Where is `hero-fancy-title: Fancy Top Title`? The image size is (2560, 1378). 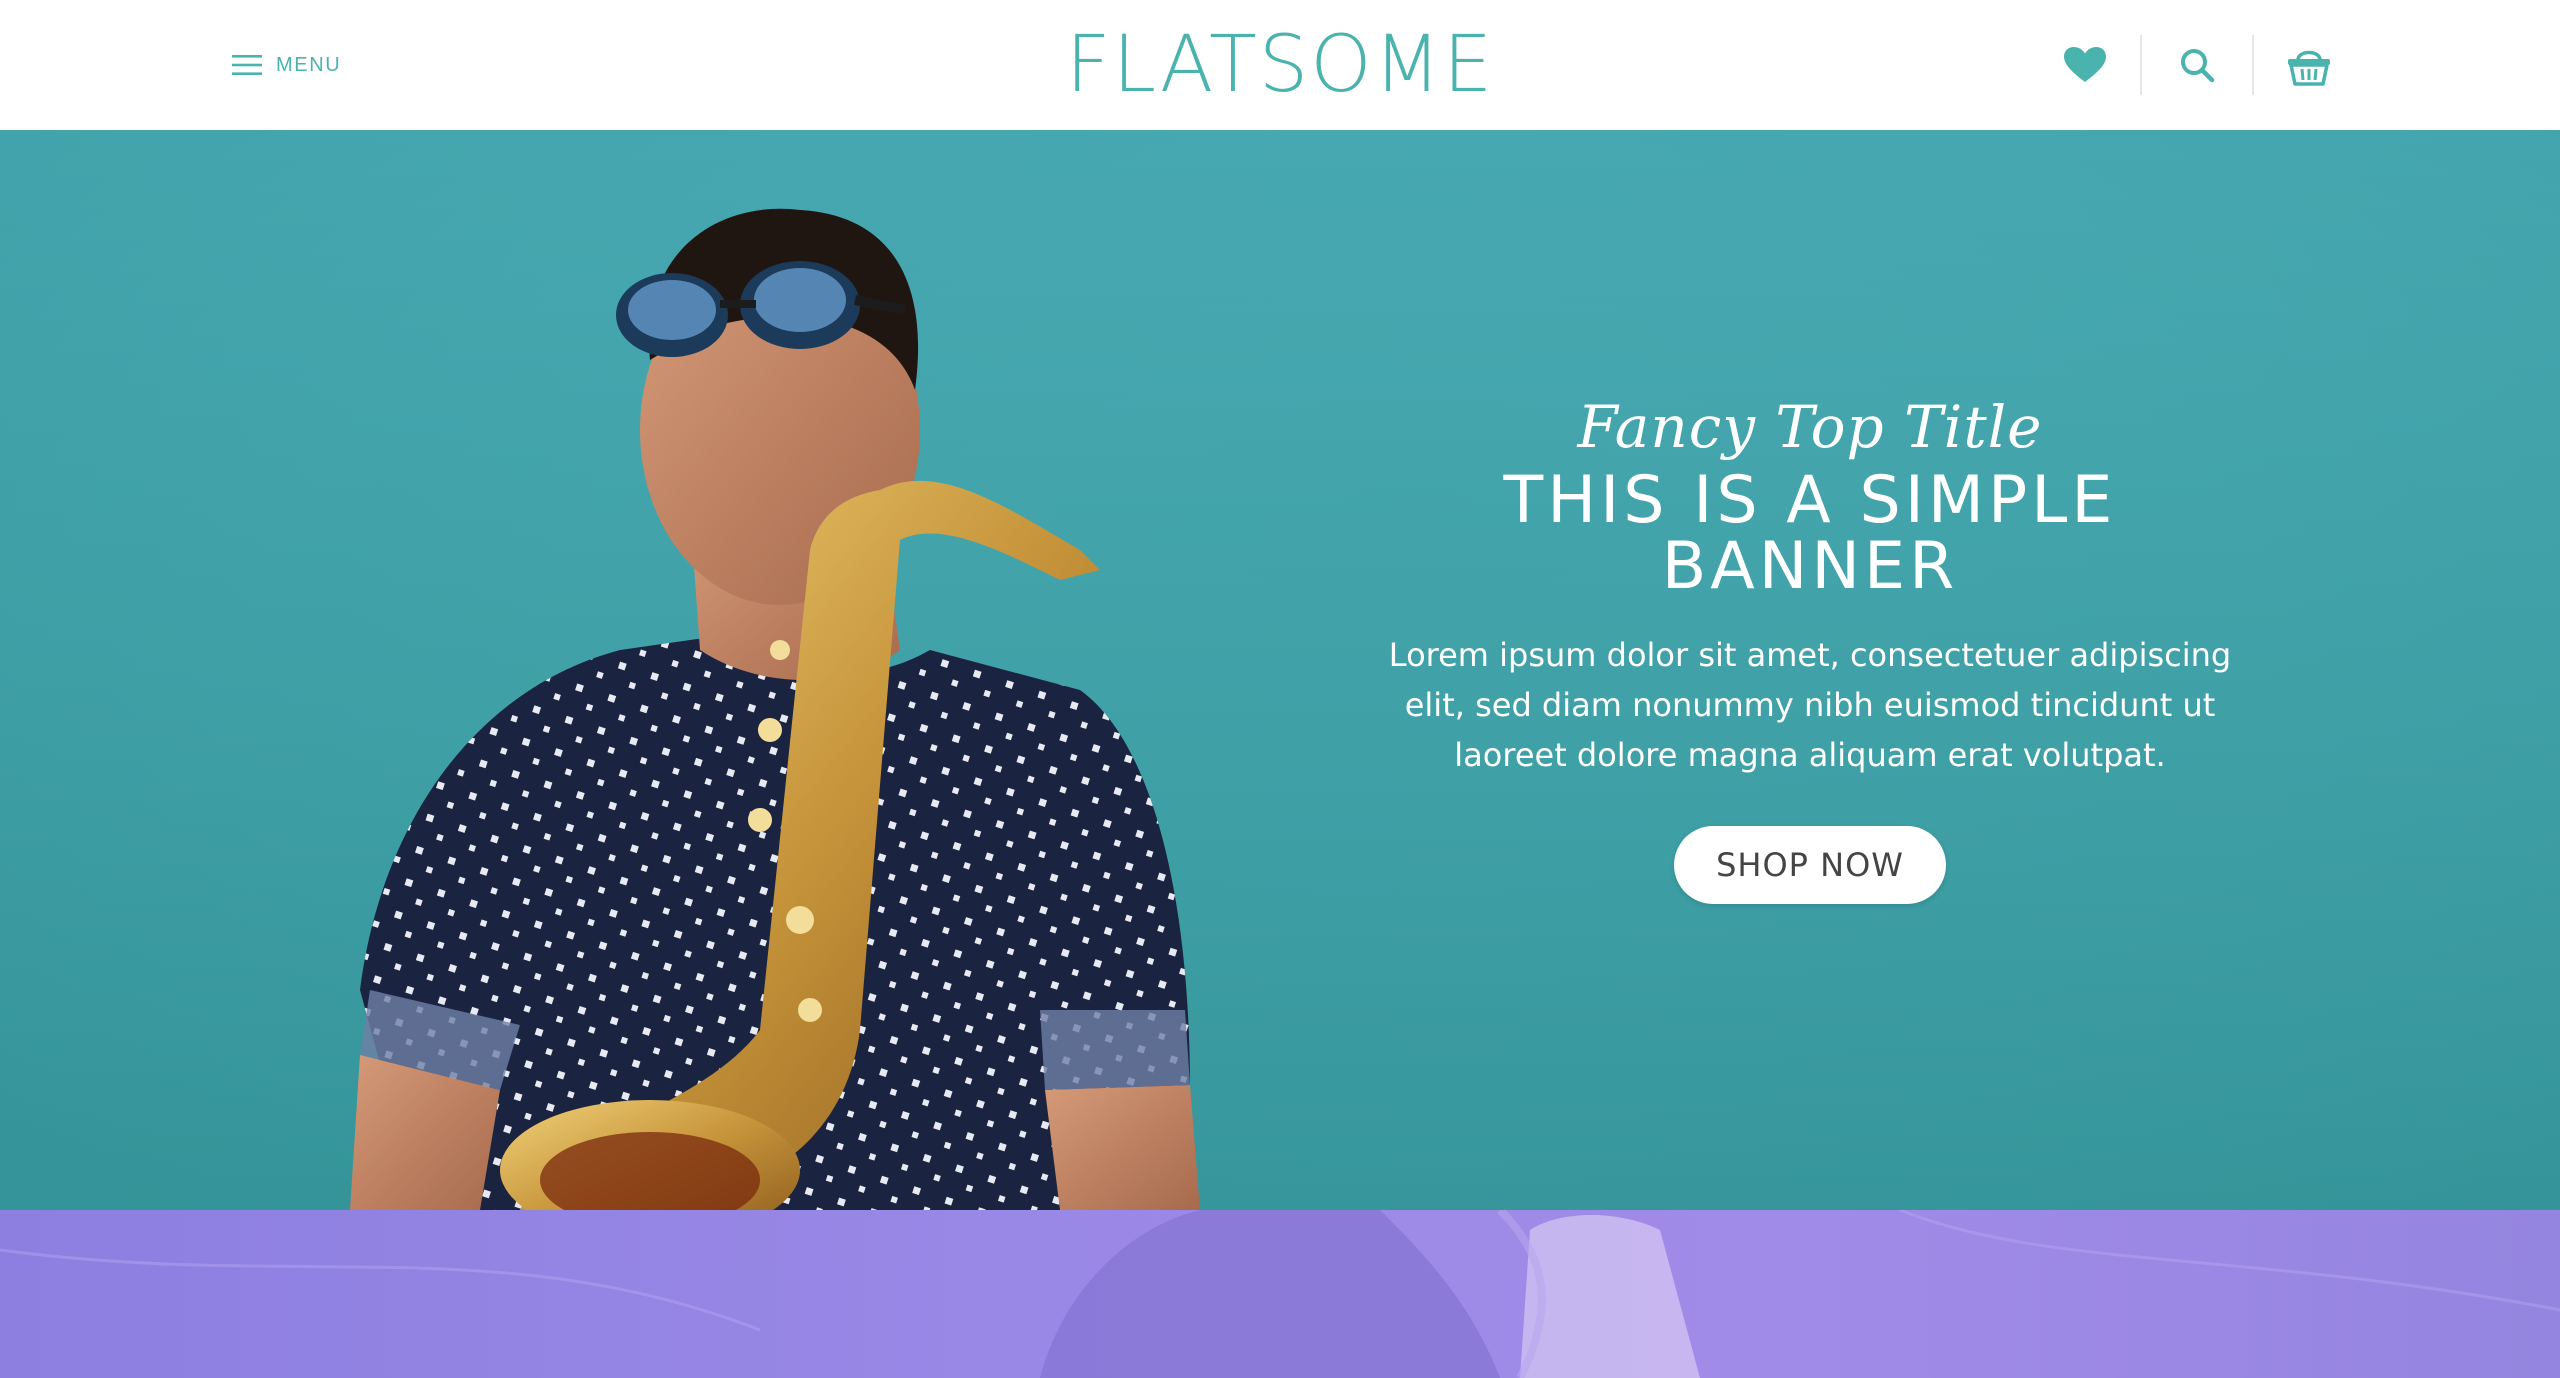 hero-fancy-title: Fancy Top Title is located at coordinates (1810, 427).